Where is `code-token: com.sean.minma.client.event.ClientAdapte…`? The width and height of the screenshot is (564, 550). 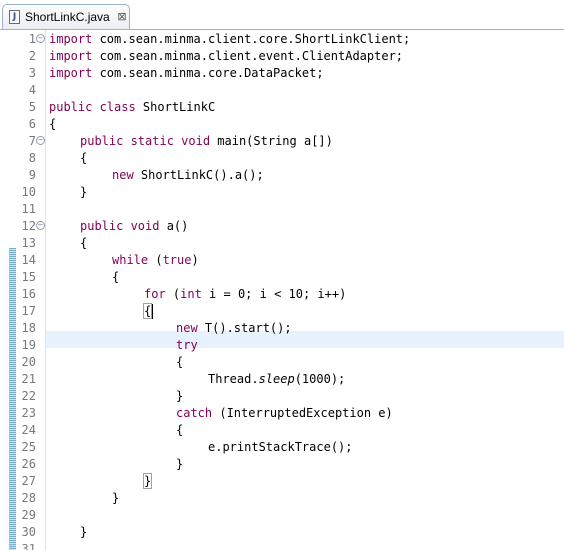
code-token: com.sean.minma.client.event.ClientAdapte… is located at coordinates (248, 56).